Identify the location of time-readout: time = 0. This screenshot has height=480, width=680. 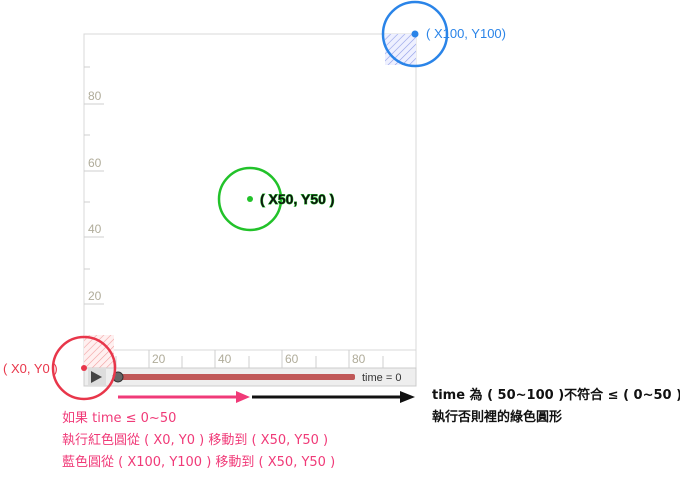
(381, 378).